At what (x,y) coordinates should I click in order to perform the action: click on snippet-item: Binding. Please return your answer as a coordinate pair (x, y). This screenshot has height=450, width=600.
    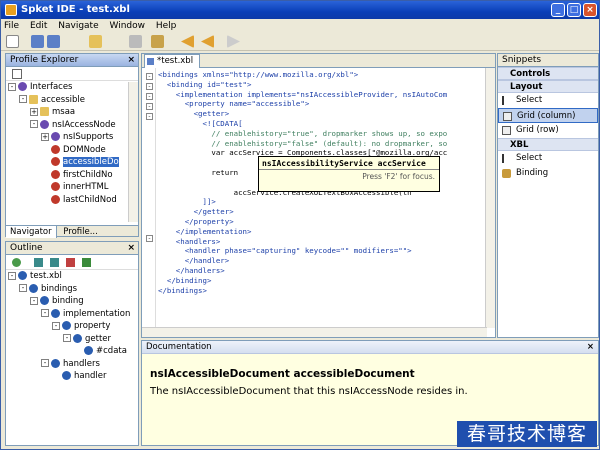
    Looking at the image, I should click on (548, 173).